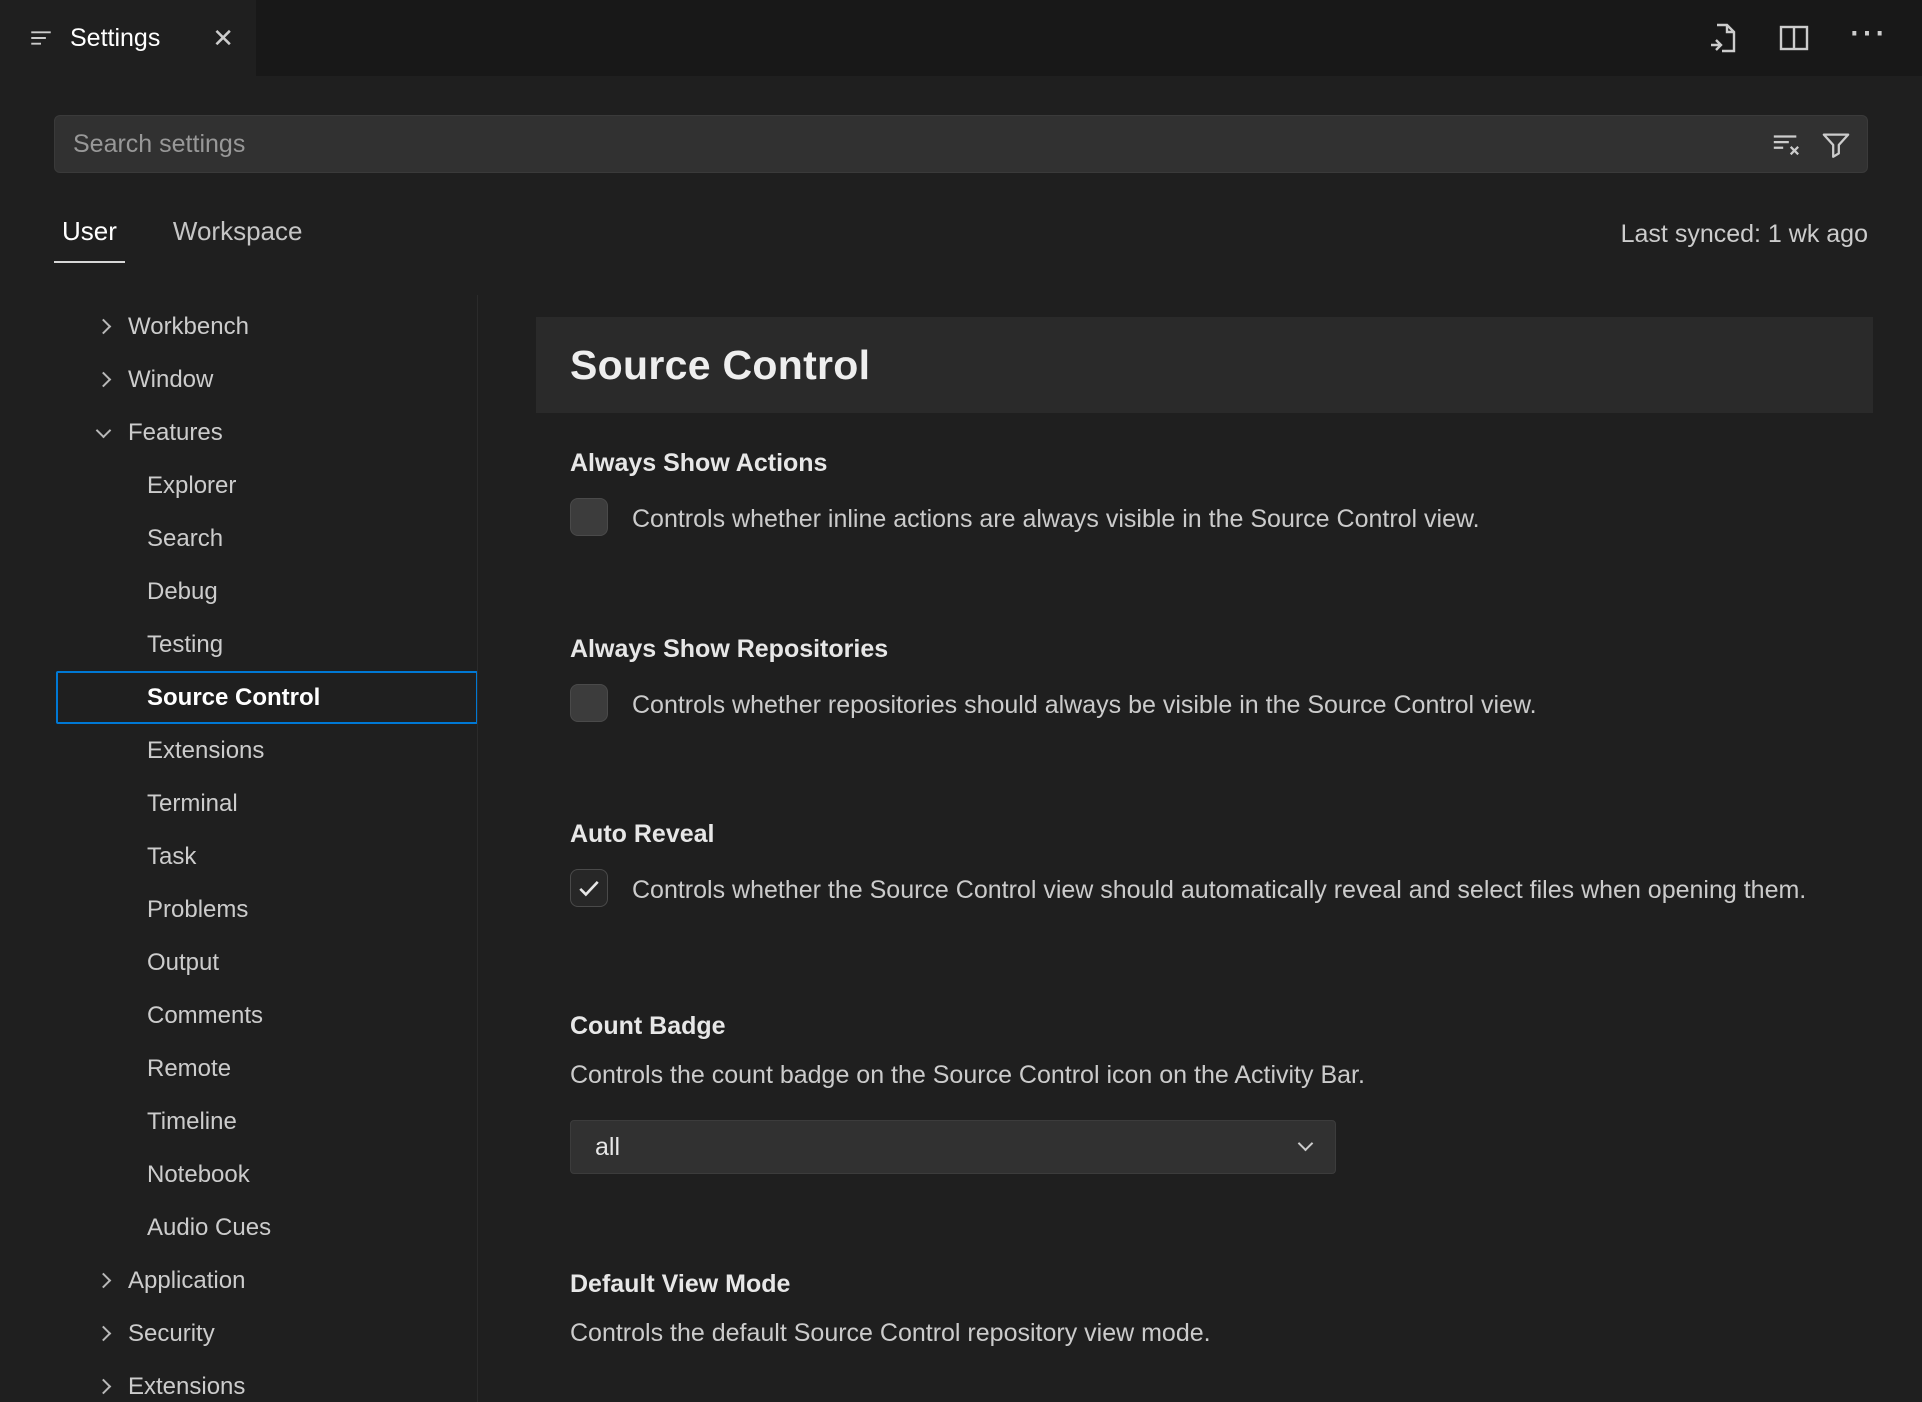 This screenshot has width=1922, height=1402. I want to click on sidebar-item-label: Features, so click(175, 432).